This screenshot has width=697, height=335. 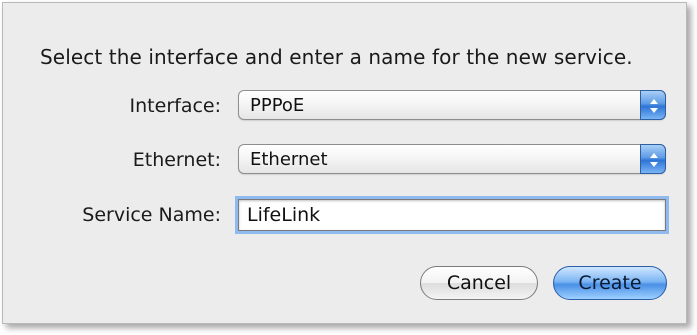 What do you see at coordinates (452, 159) in the screenshot?
I see `ethernet-popup: Ethernet` at bounding box center [452, 159].